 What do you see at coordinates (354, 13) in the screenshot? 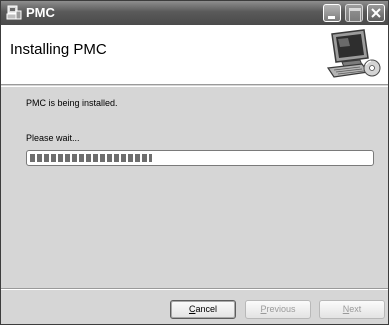
I see `maximize-button` at bounding box center [354, 13].